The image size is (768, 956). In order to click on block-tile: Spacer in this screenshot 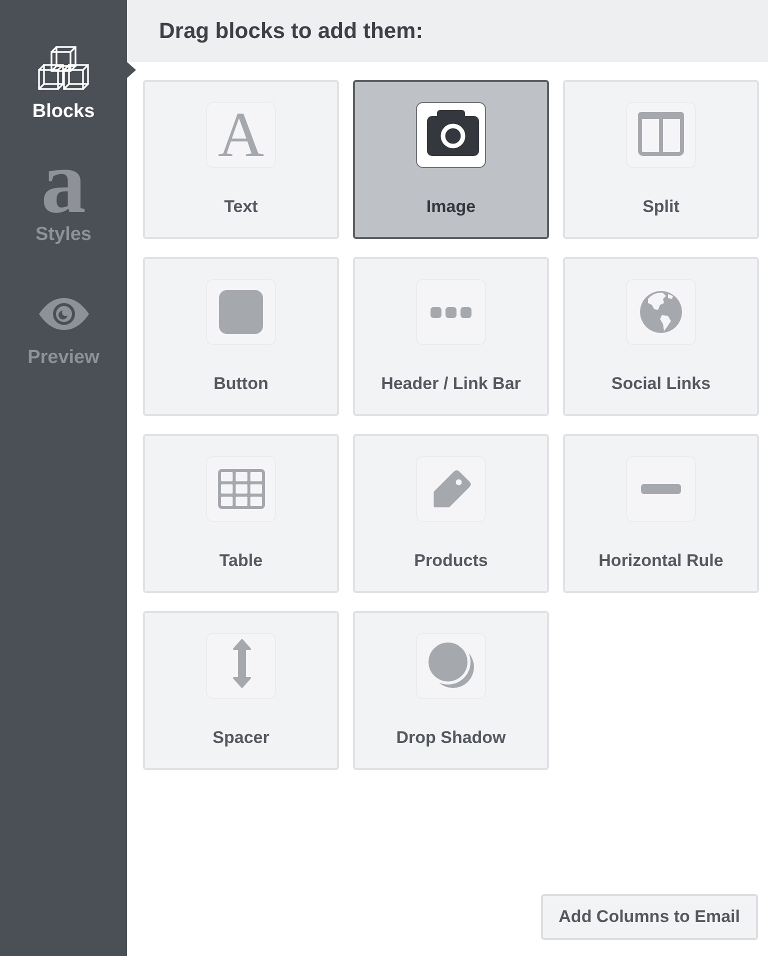, I will do `click(241, 690)`.